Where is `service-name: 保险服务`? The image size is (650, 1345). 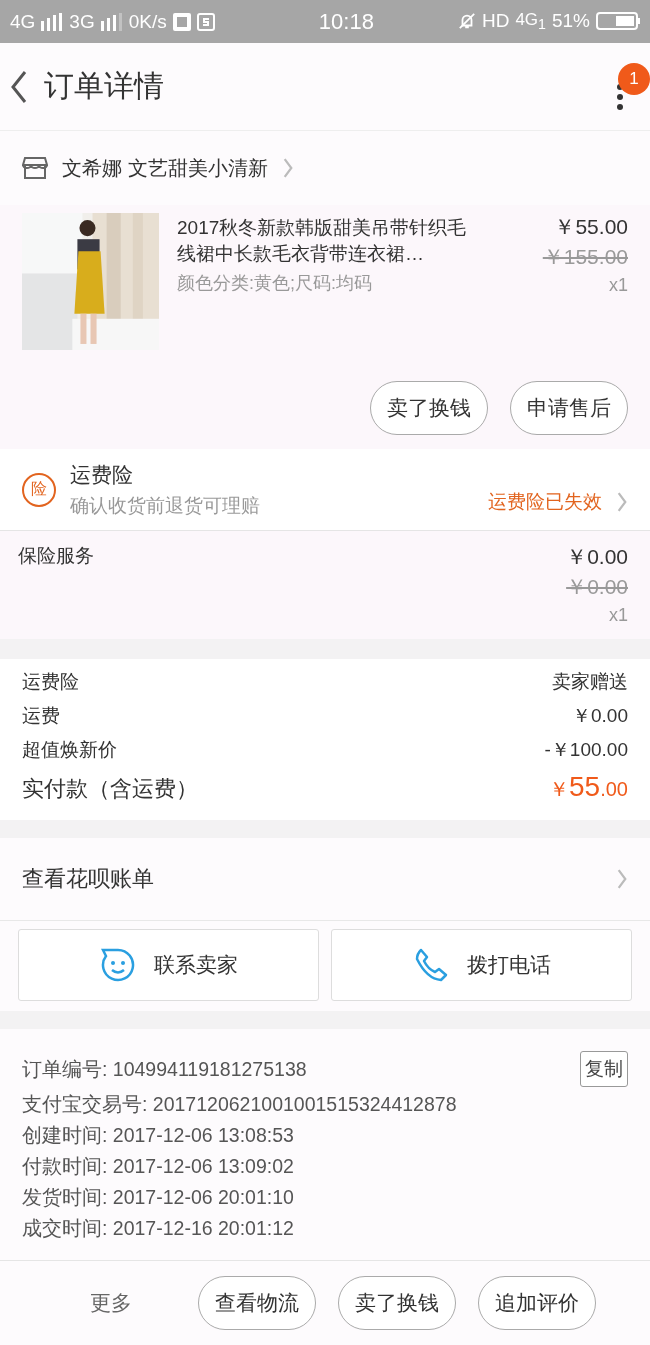 service-name: 保险服务 is located at coordinates (56, 556).